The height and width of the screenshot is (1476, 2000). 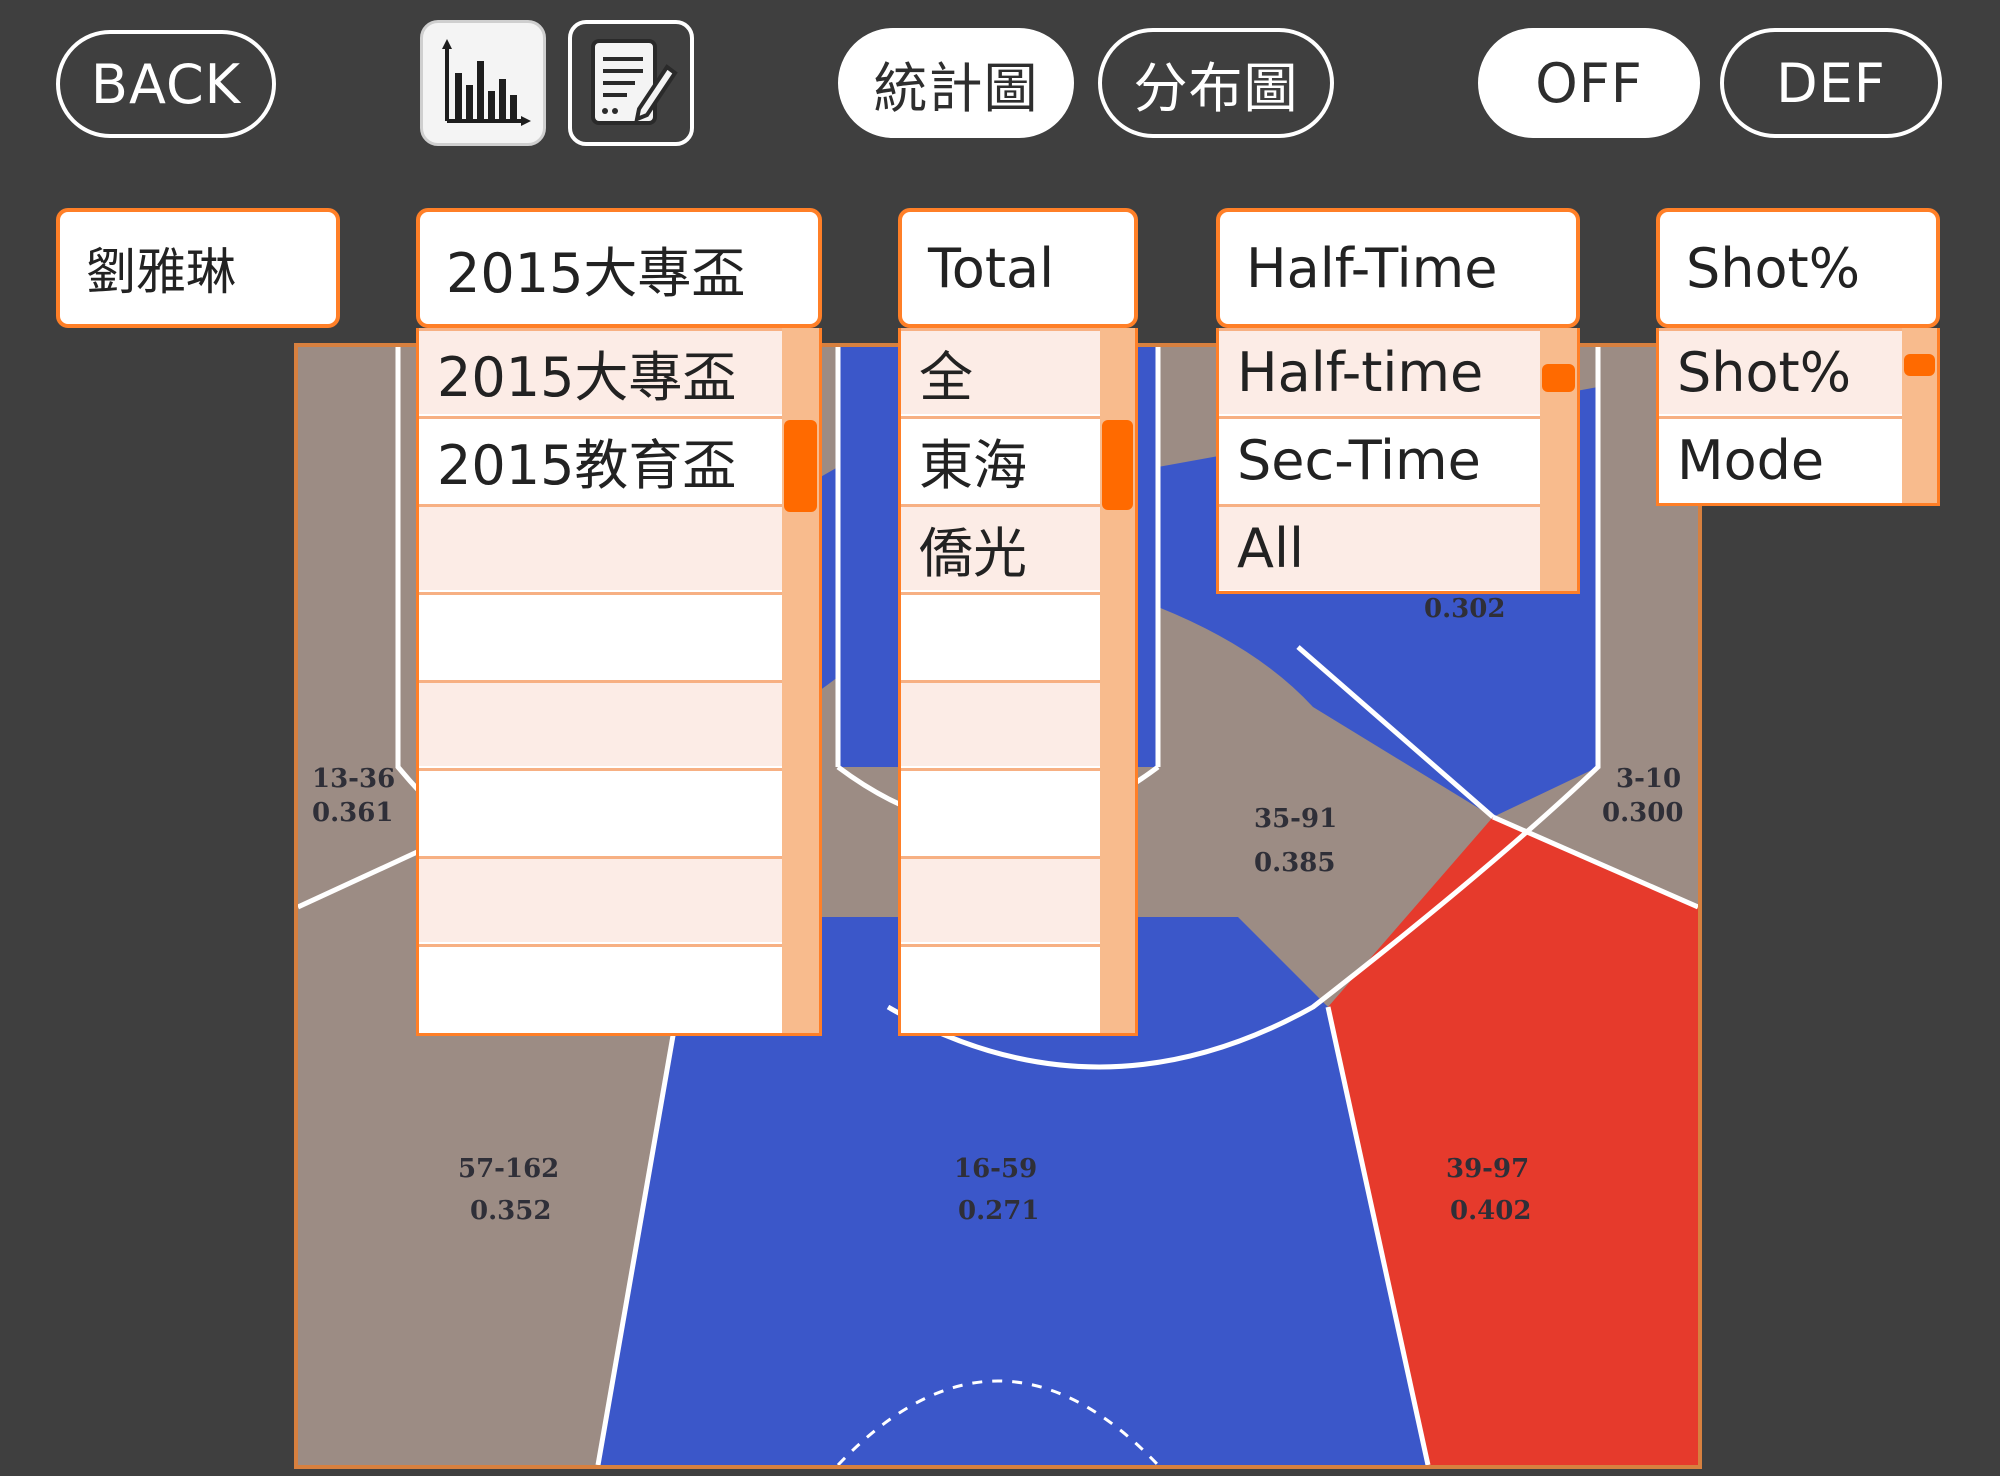 I want to click on dropdown-option: Shot%, so click(x=1782, y=371).